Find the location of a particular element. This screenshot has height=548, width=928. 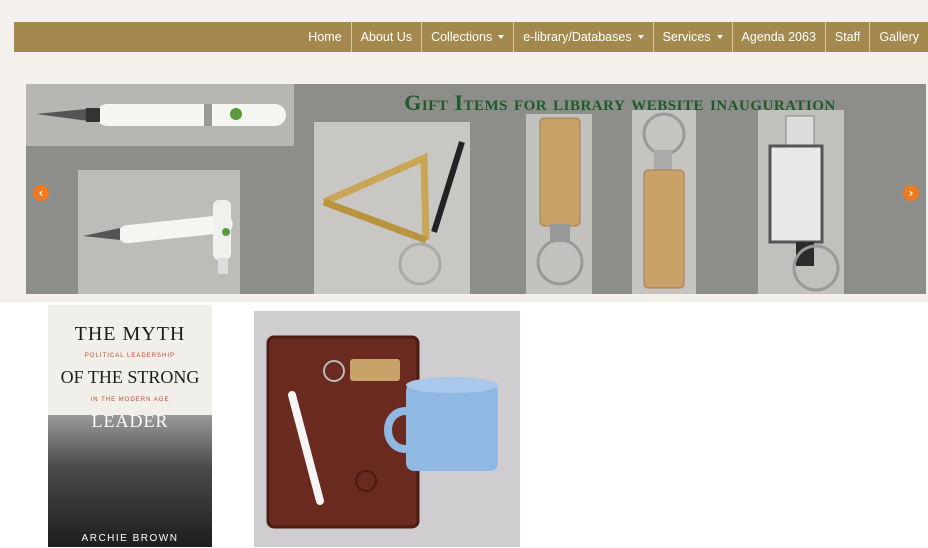

pen-stand-photo is located at coordinates (392, 208).